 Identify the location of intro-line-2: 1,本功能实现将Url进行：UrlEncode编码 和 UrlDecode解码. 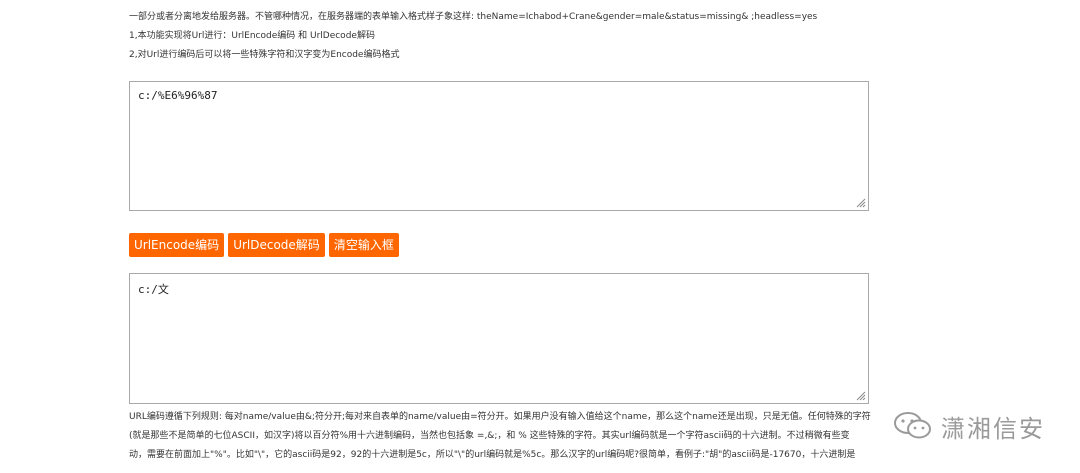
(252, 36).